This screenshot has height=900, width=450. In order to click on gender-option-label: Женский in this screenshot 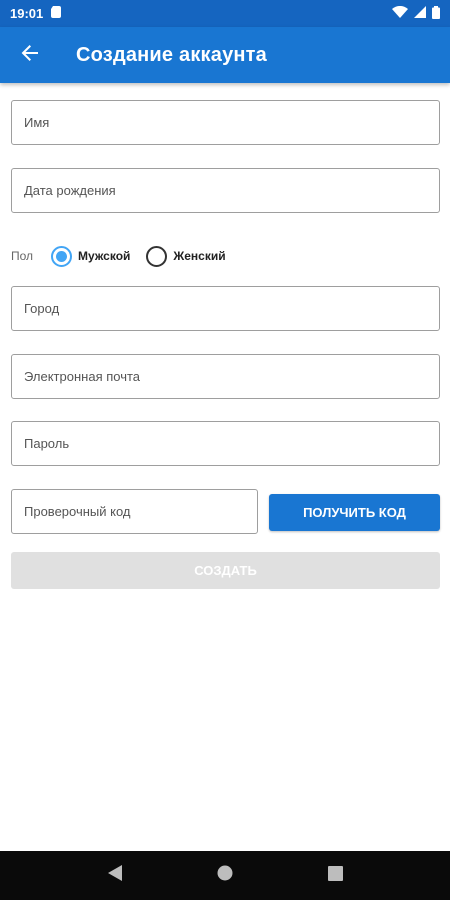, I will do `click(199, 256)`.